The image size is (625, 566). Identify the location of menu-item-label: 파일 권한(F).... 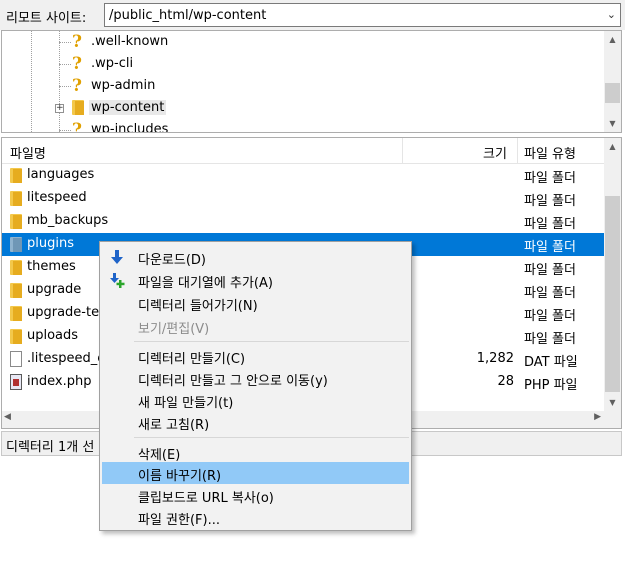
(179, 520).